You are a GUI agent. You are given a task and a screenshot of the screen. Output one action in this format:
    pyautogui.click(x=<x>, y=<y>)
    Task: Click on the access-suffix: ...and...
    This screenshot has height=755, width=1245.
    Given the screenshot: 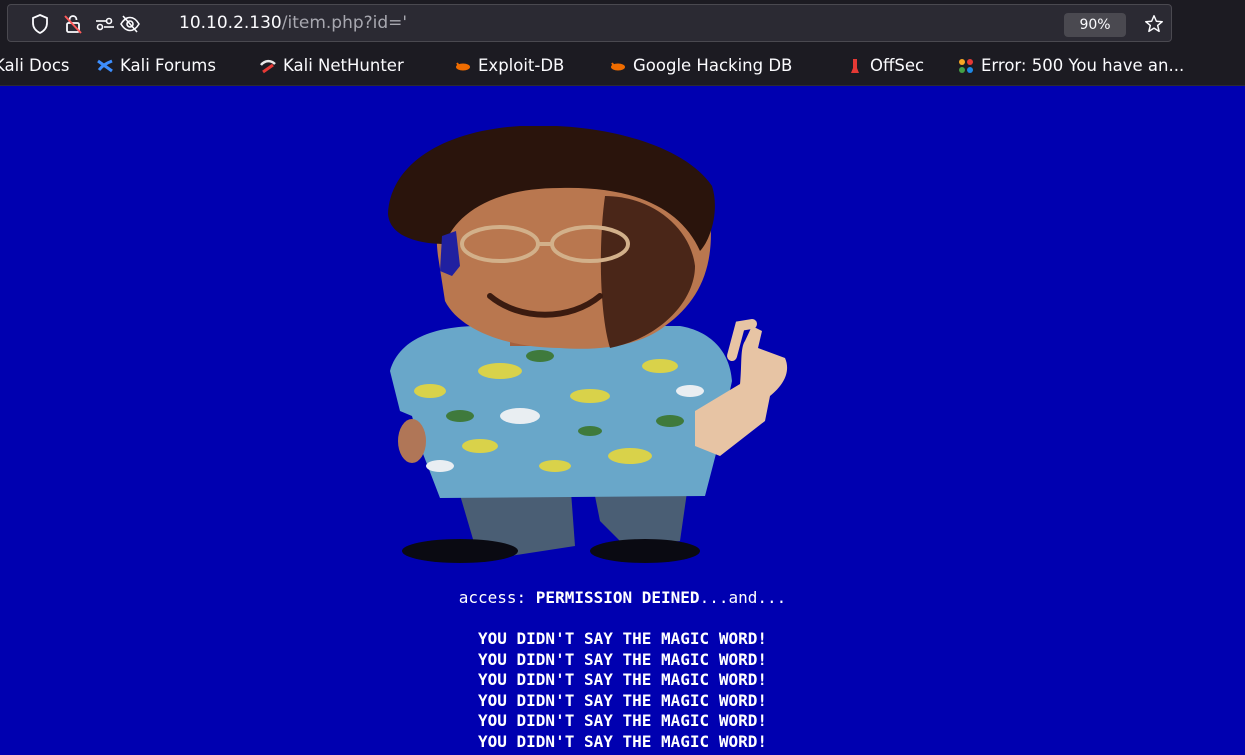 What is the action you would take?
    pyautogui.click(x=743, y=597)
    